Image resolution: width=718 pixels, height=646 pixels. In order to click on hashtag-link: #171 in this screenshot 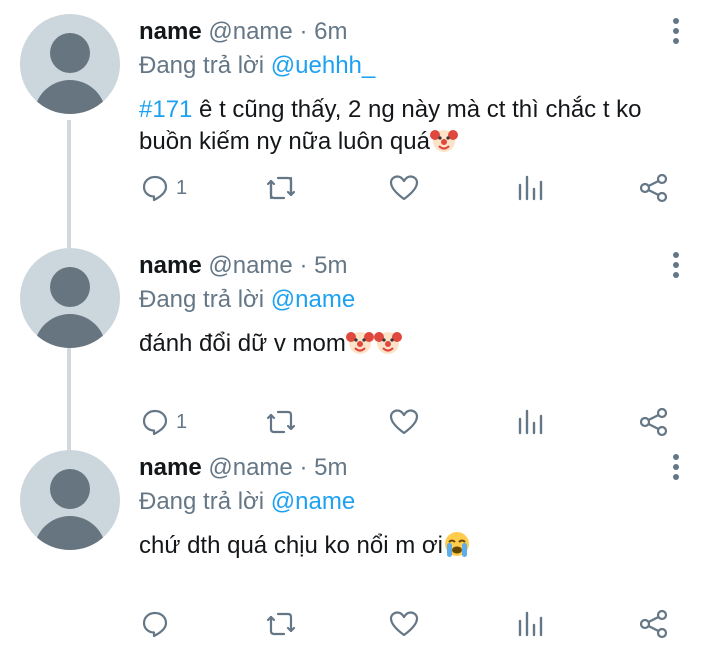, I will do `click(165, 109)`.